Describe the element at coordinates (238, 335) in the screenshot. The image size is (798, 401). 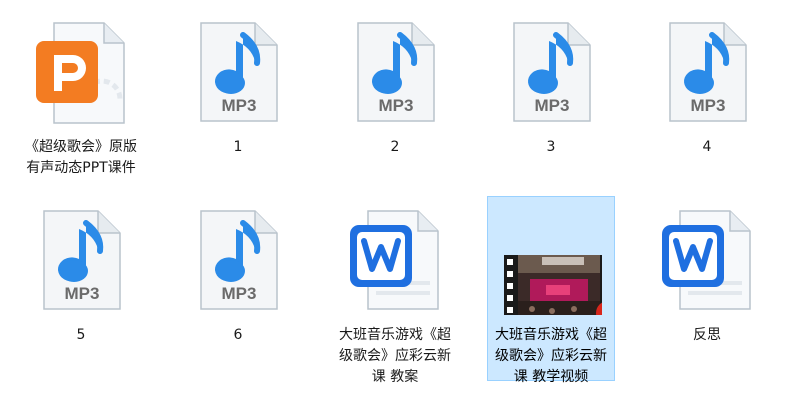
I see `file-label: 6` at that location.